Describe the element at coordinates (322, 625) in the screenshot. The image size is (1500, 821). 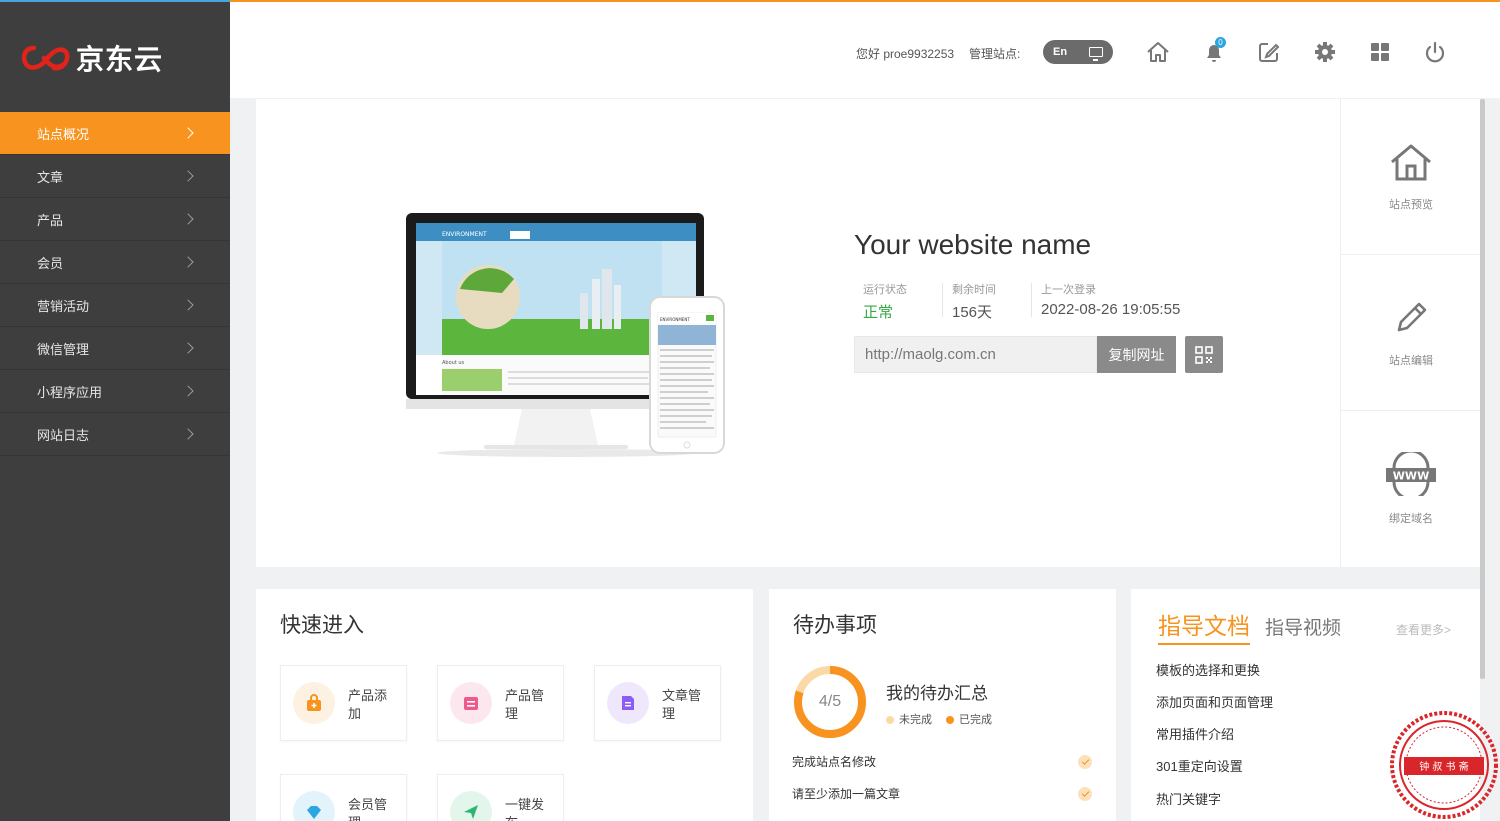
I see `quick-entry-title: 快速进入` at that location.